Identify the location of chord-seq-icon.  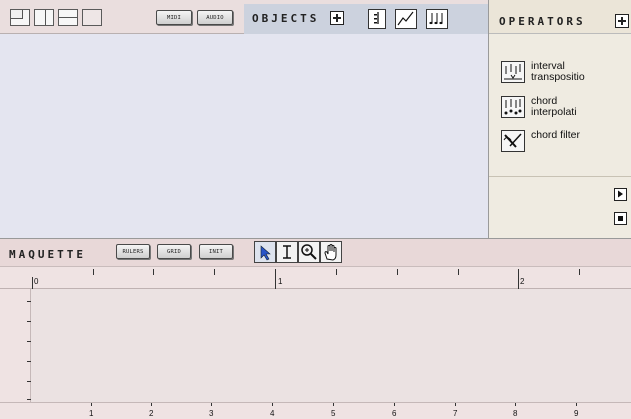
(437, 19).